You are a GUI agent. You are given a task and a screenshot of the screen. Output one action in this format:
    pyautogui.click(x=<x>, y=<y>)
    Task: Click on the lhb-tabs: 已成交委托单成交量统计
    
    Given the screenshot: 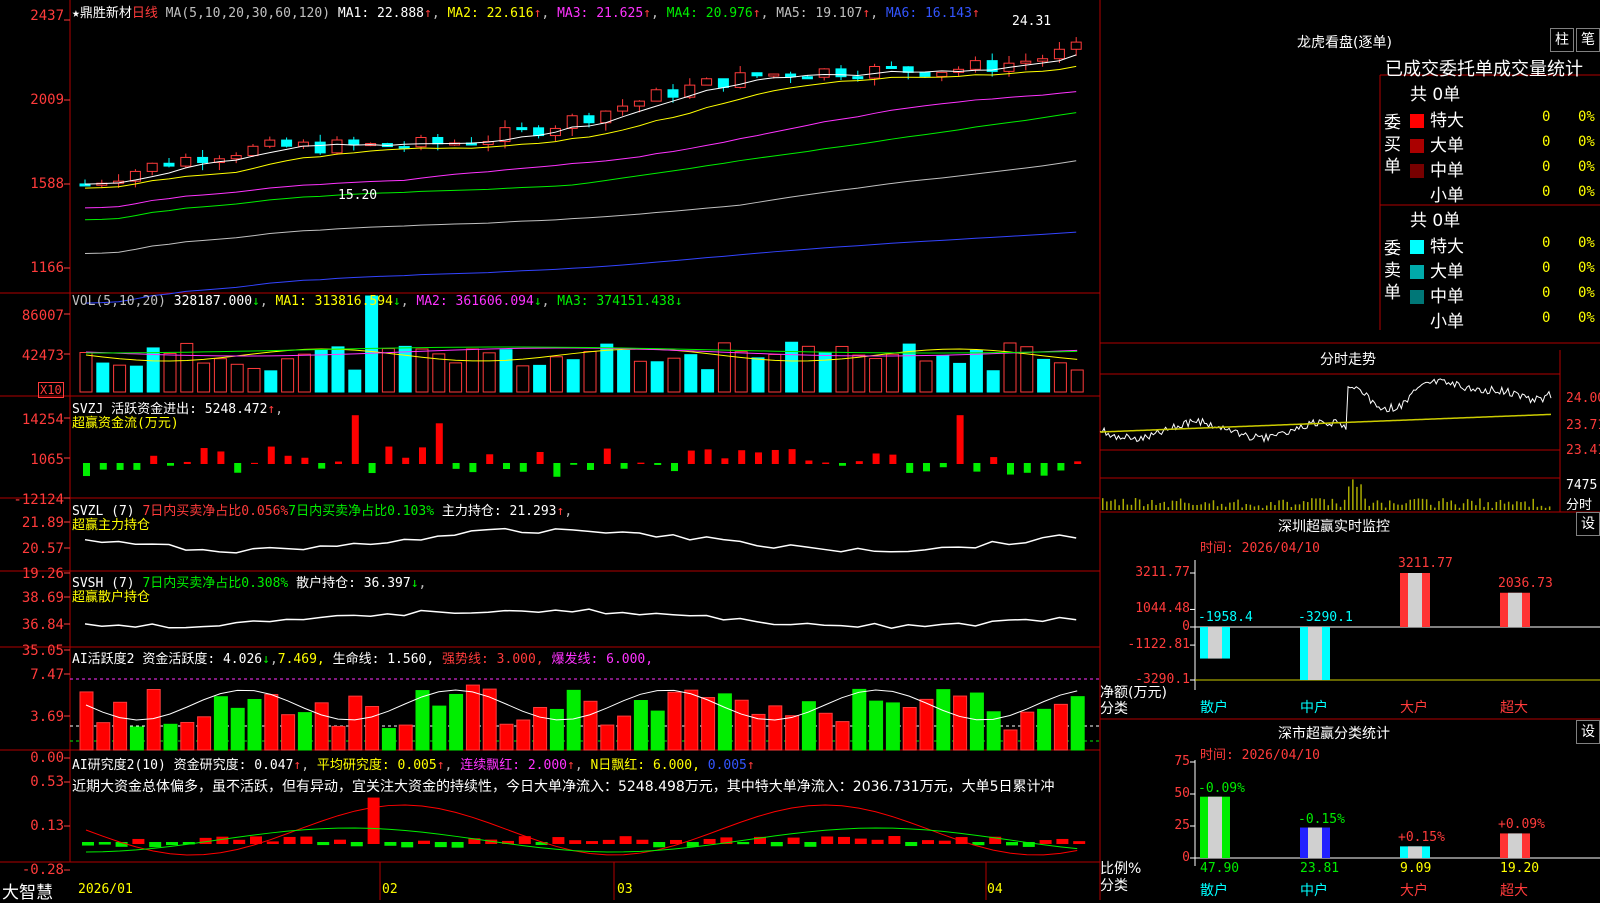 What is the action you would take?
    pyautogui.click(x=1484, y=68)
    